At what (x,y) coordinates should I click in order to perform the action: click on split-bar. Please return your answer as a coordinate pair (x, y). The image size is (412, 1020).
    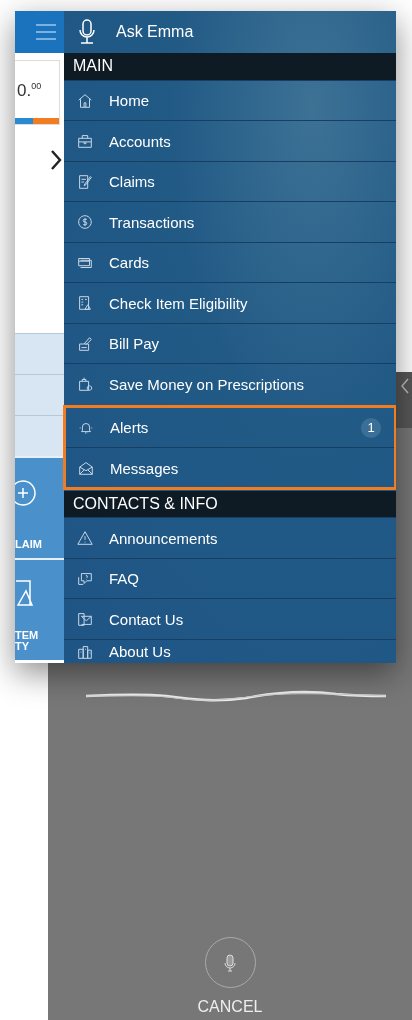
    Looking at the image, I should click on (37, 121).